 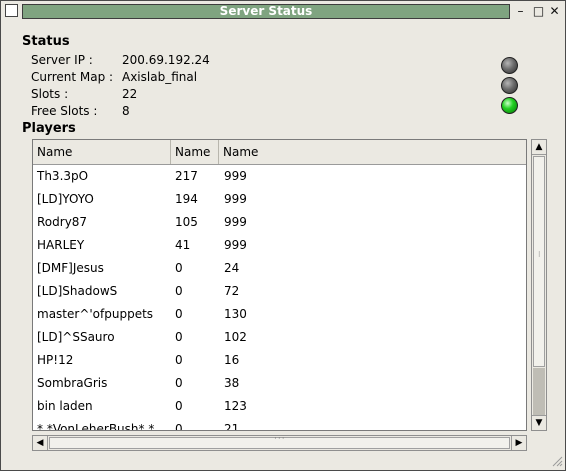 What do you see at coordinates (235, 314) in the screenshot?
I see `table-cell: 130` at bounding box center [235, 314].